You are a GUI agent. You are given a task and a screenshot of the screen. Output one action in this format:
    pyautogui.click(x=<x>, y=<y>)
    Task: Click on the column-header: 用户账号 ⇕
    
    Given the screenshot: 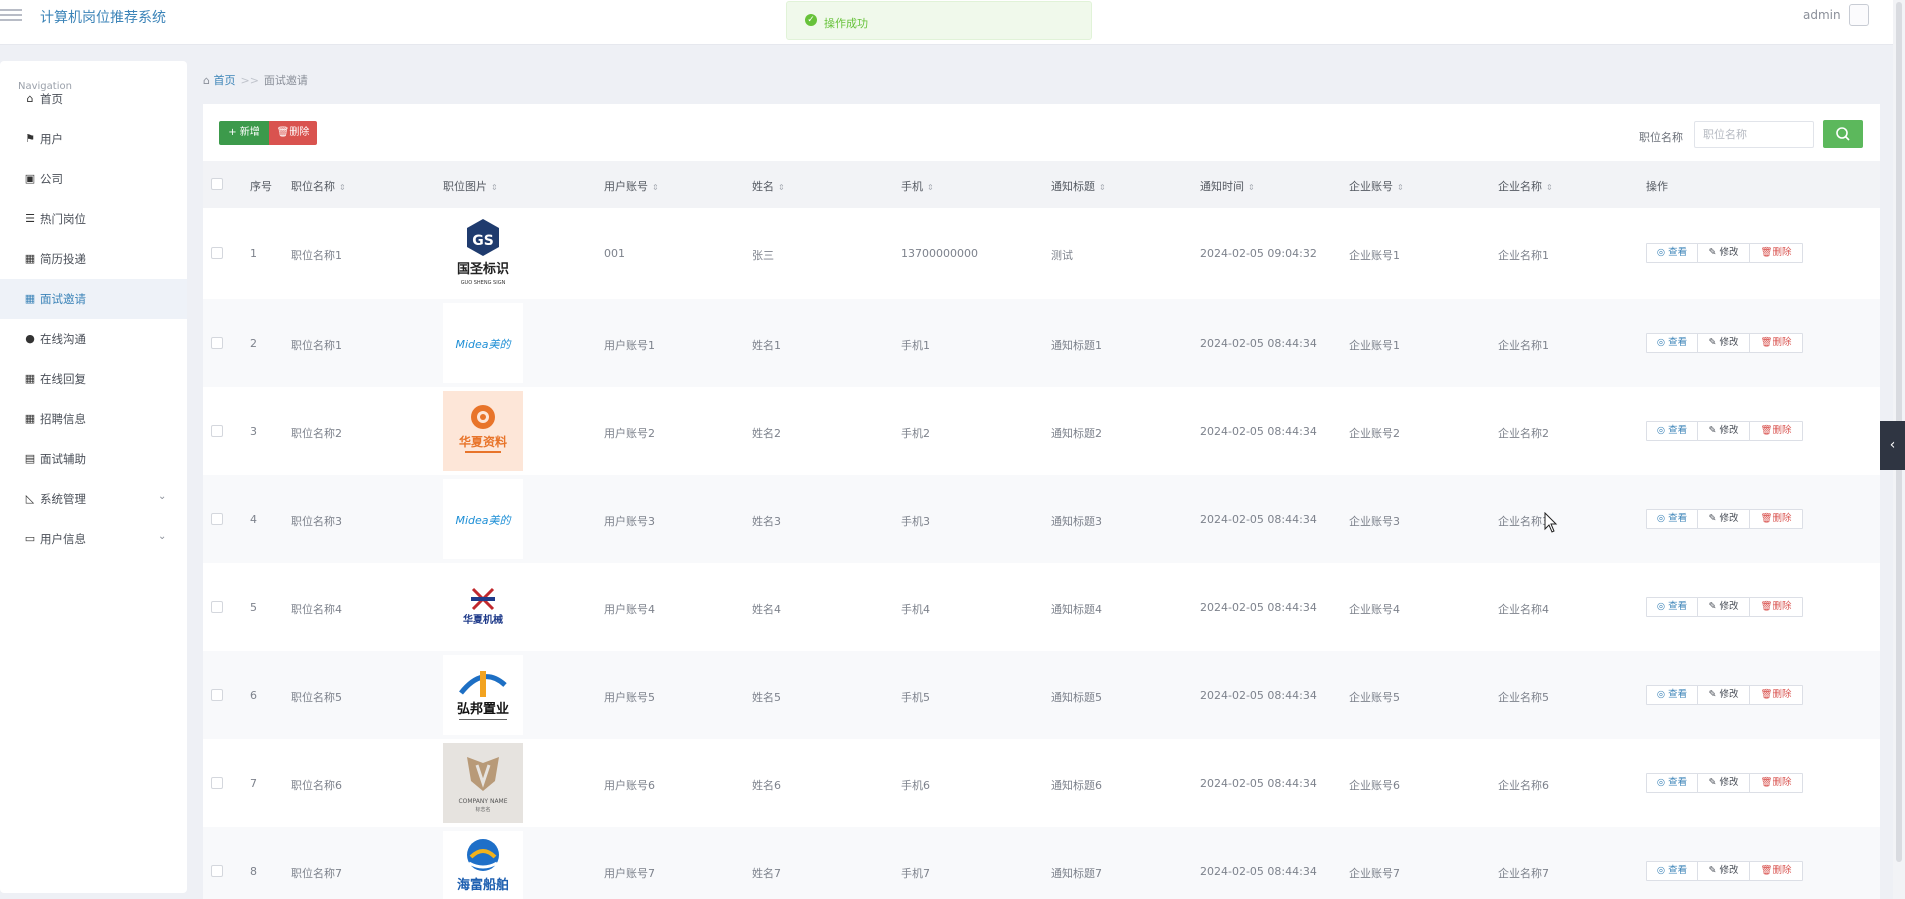 What is the action you would take?
    pyautogui.click(x=631, y=186)
    